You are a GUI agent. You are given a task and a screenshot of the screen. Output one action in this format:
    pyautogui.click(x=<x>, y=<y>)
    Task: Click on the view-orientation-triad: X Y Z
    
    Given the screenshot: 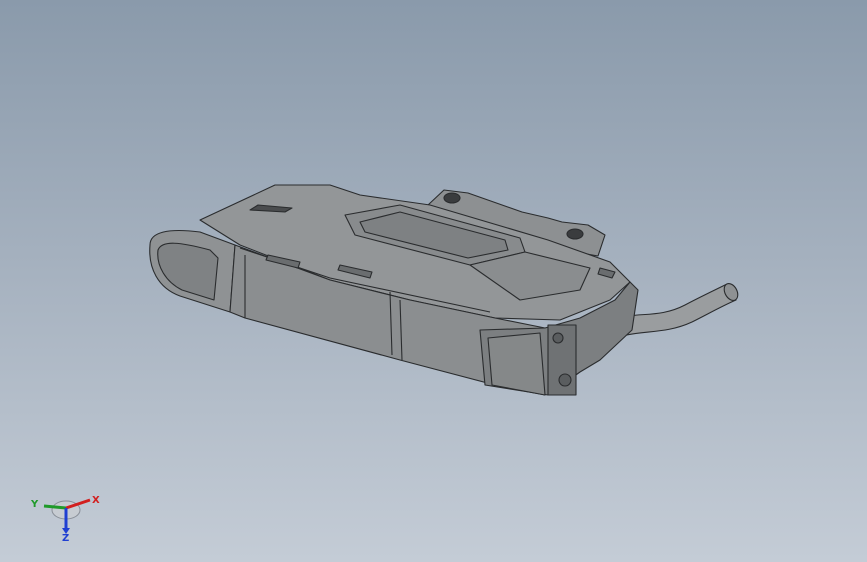 What is the action you would take?
    pyautogui.click(x=68, y=520)
    